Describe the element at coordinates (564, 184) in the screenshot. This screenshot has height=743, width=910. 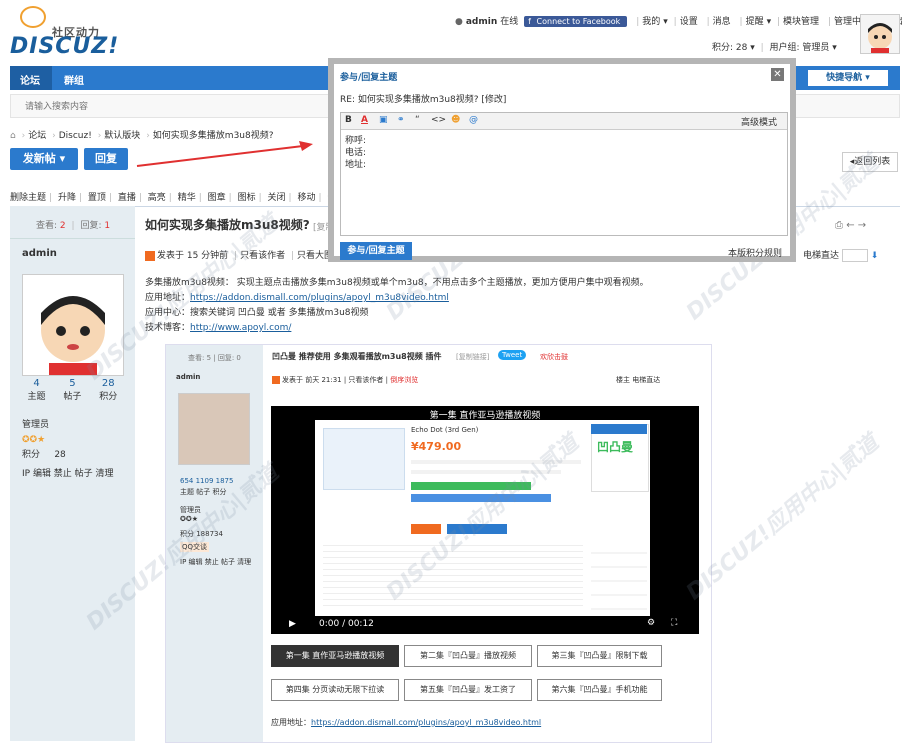
I see `reply-textarea: 称呼: 电话: 地址:` at that location.